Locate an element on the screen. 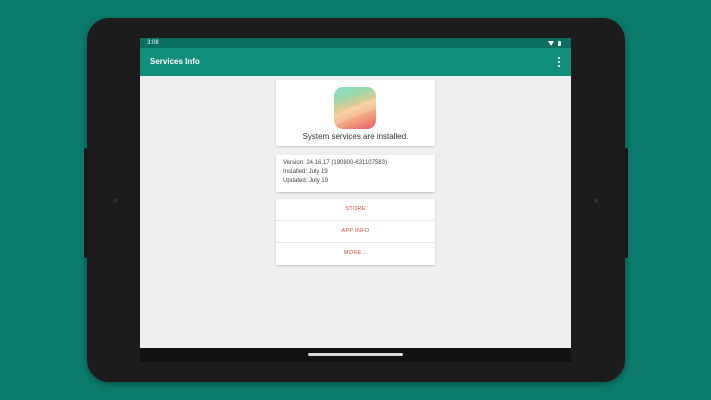 Image resolution: width=711 pixels, height=400 pixels. status-time: 3:08 is located at coordinates (153, 43).